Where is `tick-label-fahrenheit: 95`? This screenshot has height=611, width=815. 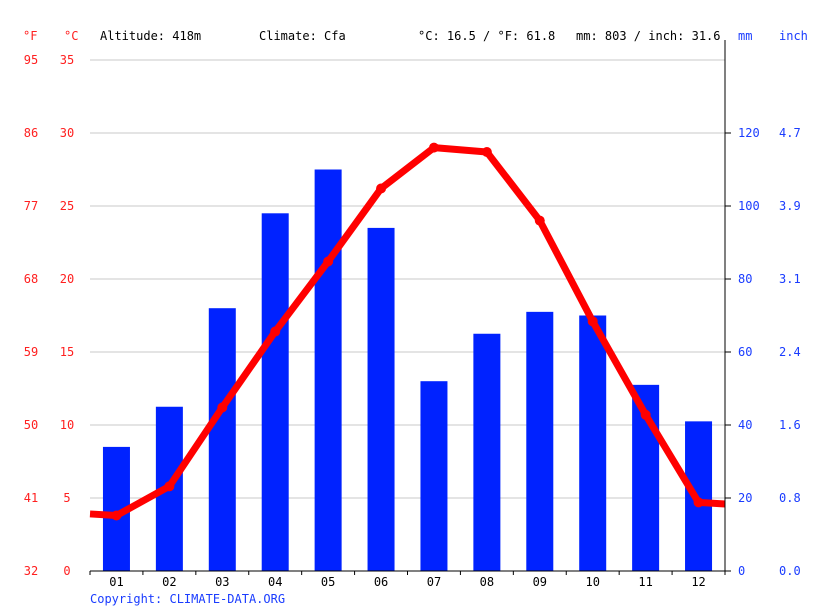 tick-label-fahrenheit: 95 is located at coordinates (31, 60).